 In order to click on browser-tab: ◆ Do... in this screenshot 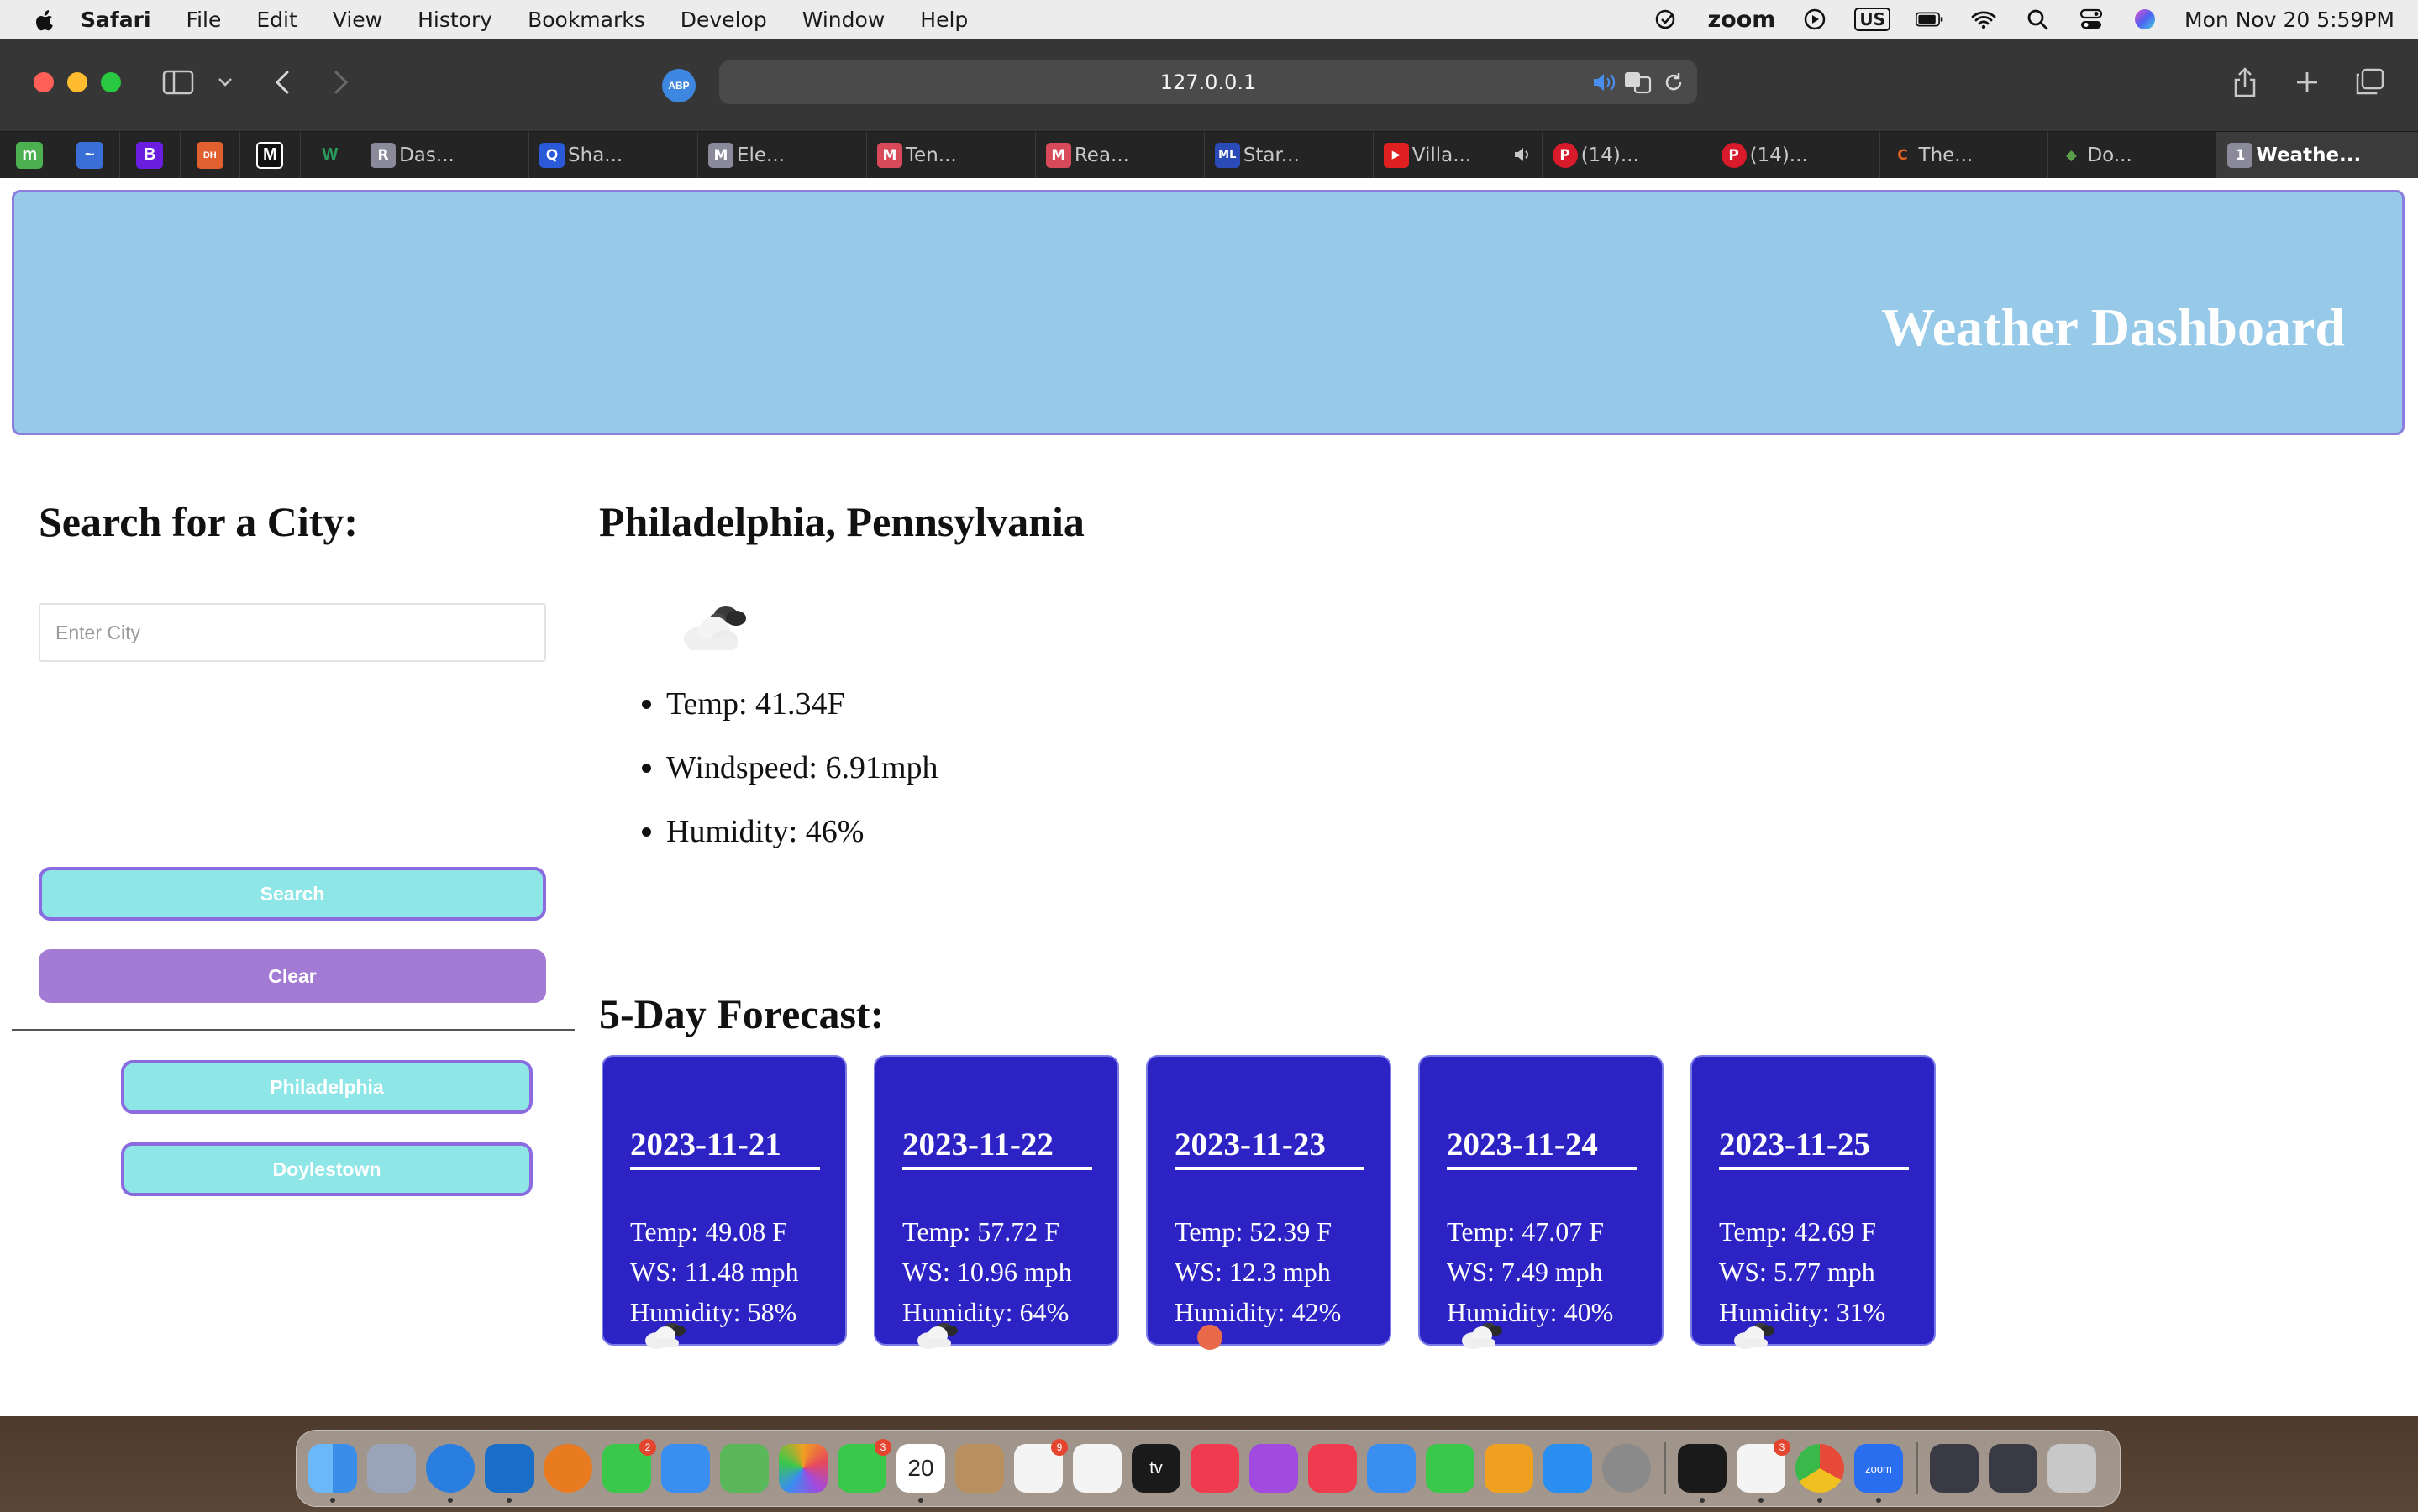, I will do `click(2133, 155)`.